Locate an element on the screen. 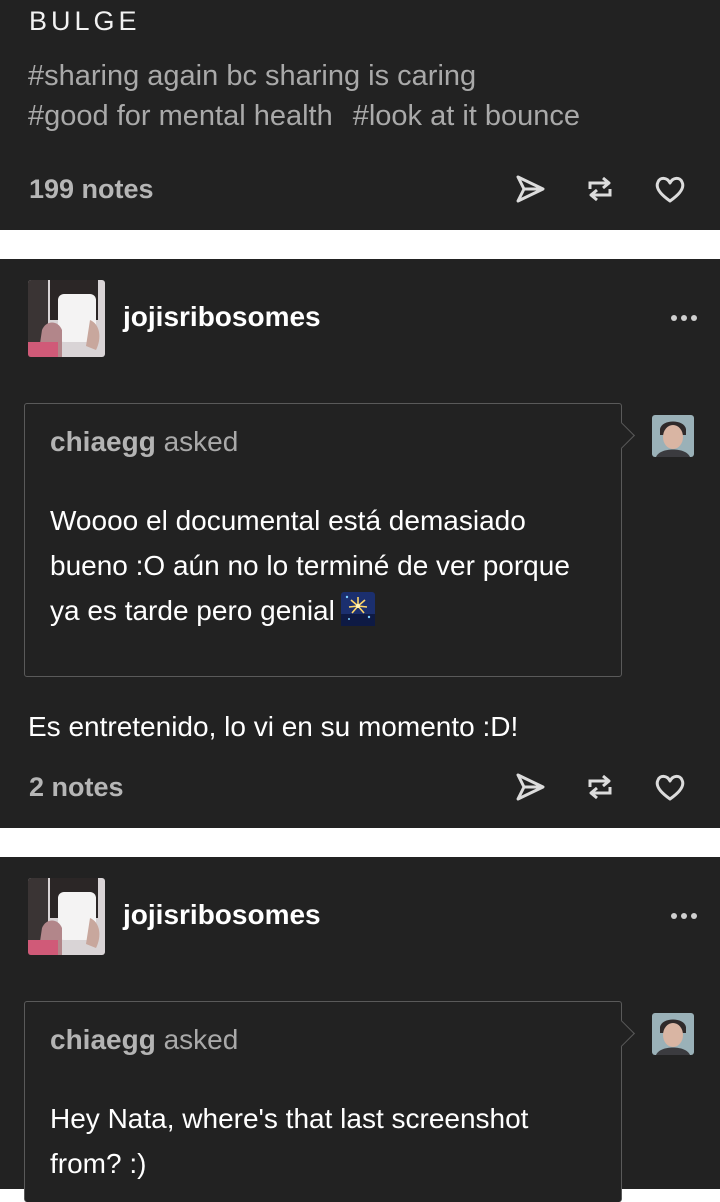 This screenshot has width=720, height=1202. tags-line-1: #sharing again bc sharing is caring is located at coordinates (252, 76).